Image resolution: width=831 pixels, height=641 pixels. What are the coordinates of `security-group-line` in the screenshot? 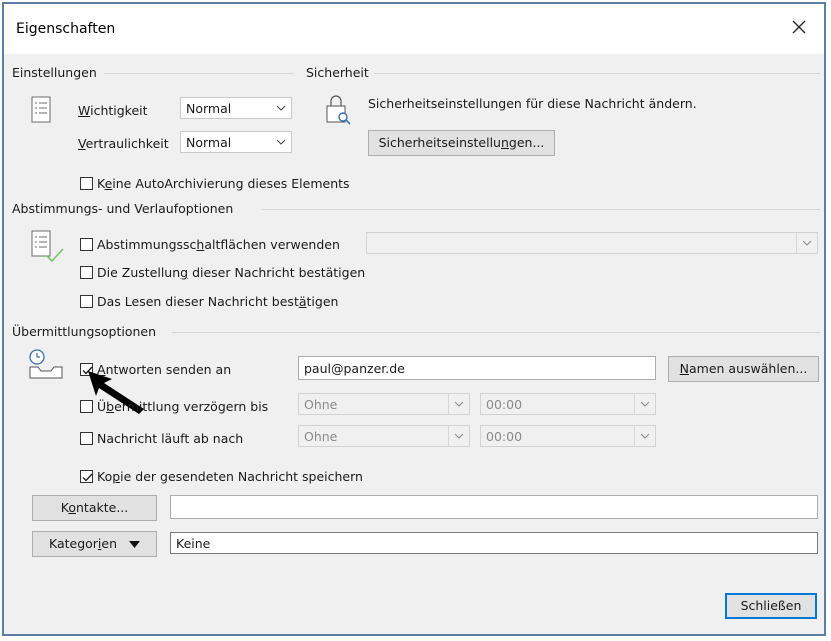 It's located at (597, 73).